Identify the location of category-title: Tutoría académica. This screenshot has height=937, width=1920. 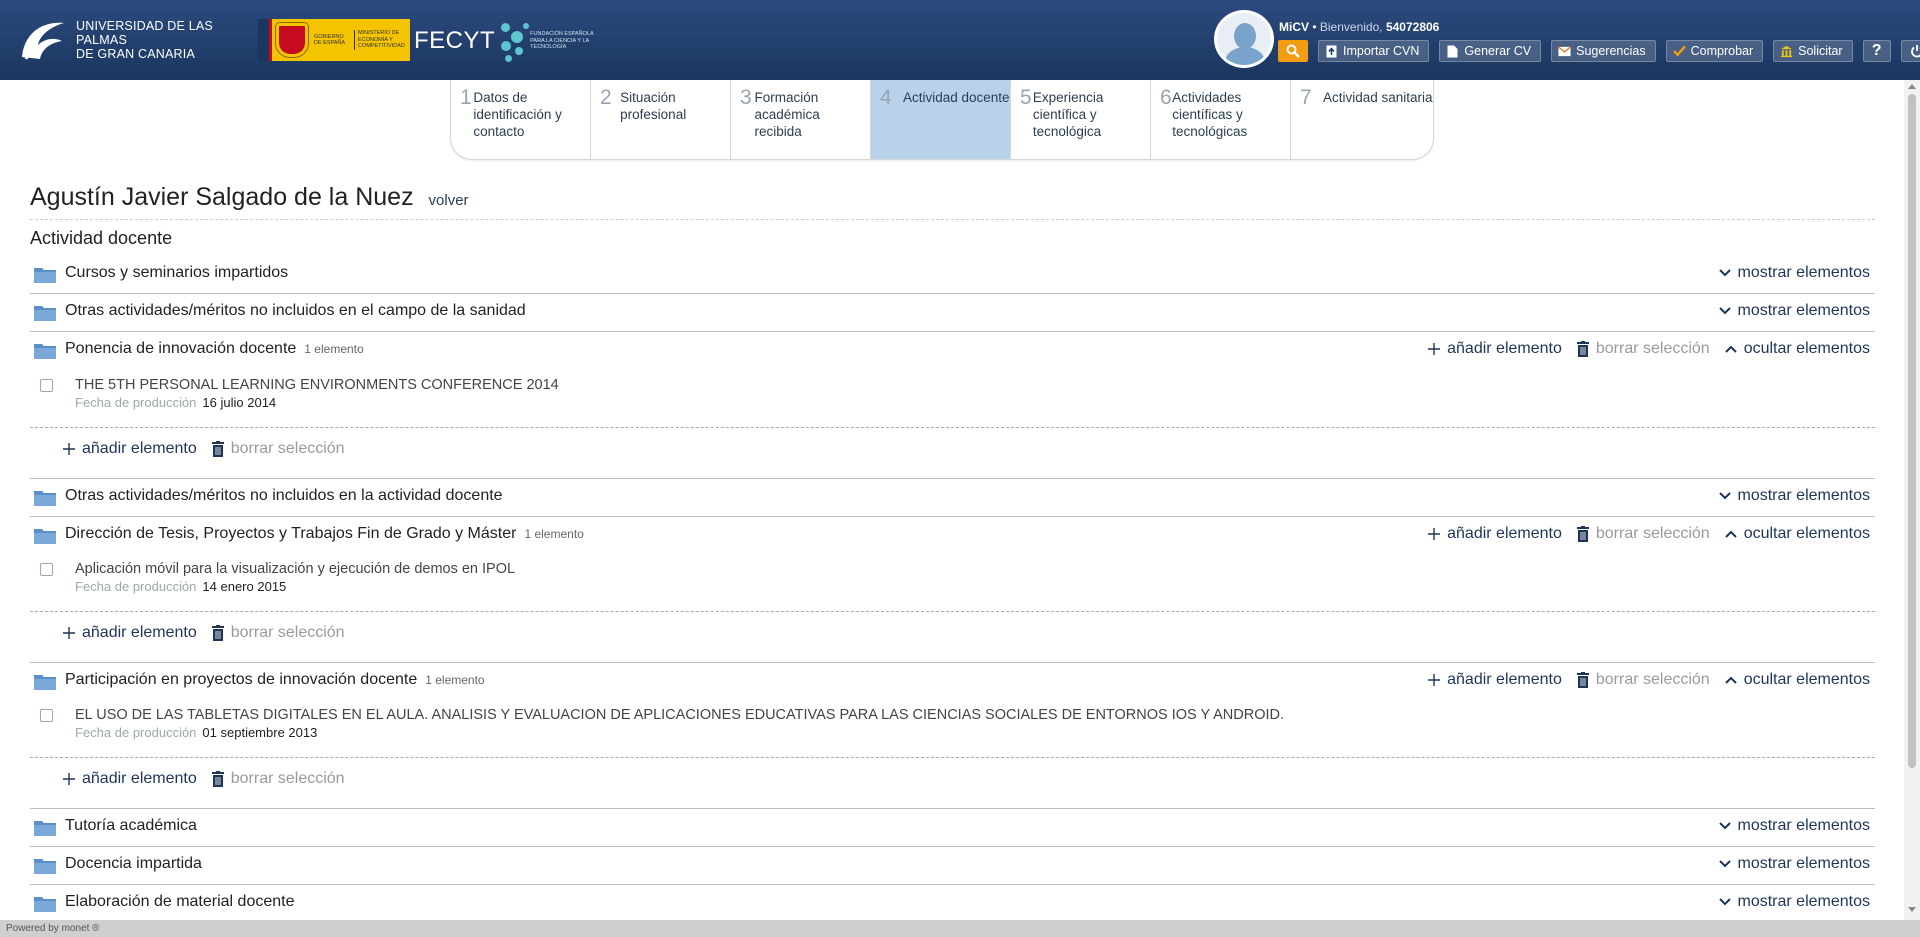
(131, 826).